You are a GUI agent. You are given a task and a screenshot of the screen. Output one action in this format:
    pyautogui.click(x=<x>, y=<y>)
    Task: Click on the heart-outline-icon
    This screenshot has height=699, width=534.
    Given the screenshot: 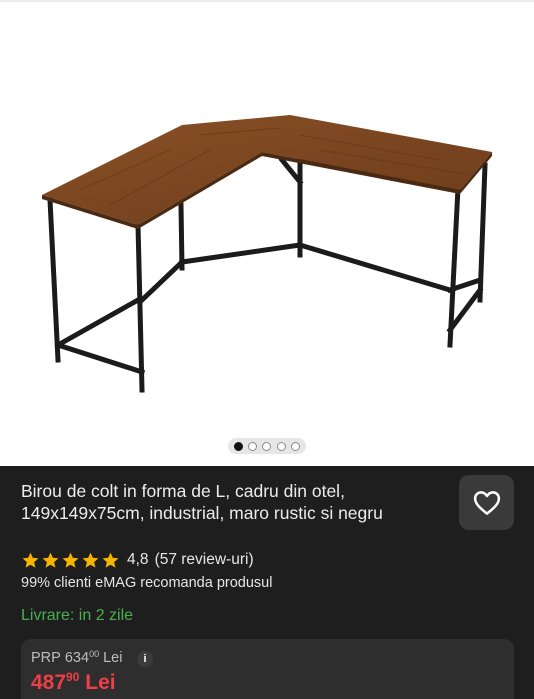 What is the action you would take?
    pyautogui.click(x=486, y=502)
    